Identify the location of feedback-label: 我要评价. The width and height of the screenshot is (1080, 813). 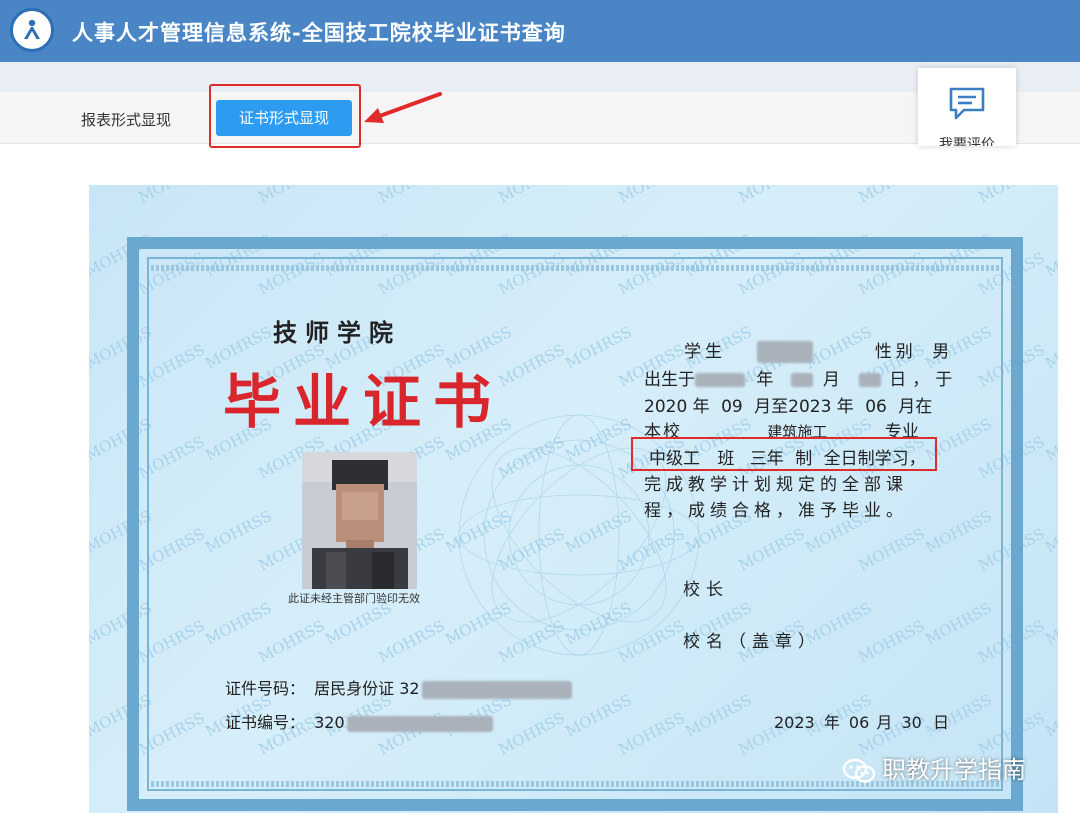
(967, 141).